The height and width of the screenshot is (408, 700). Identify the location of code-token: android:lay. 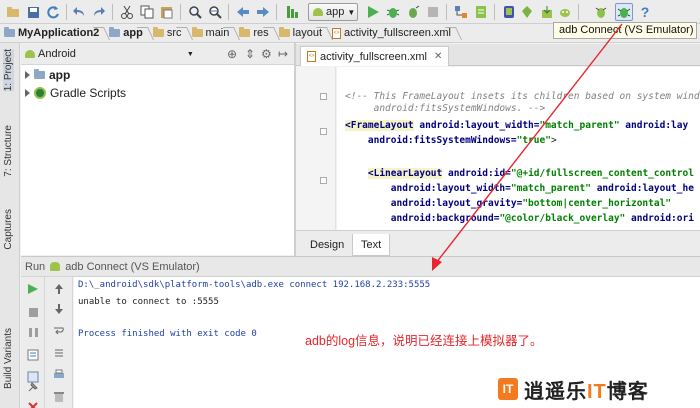
(657, 125).